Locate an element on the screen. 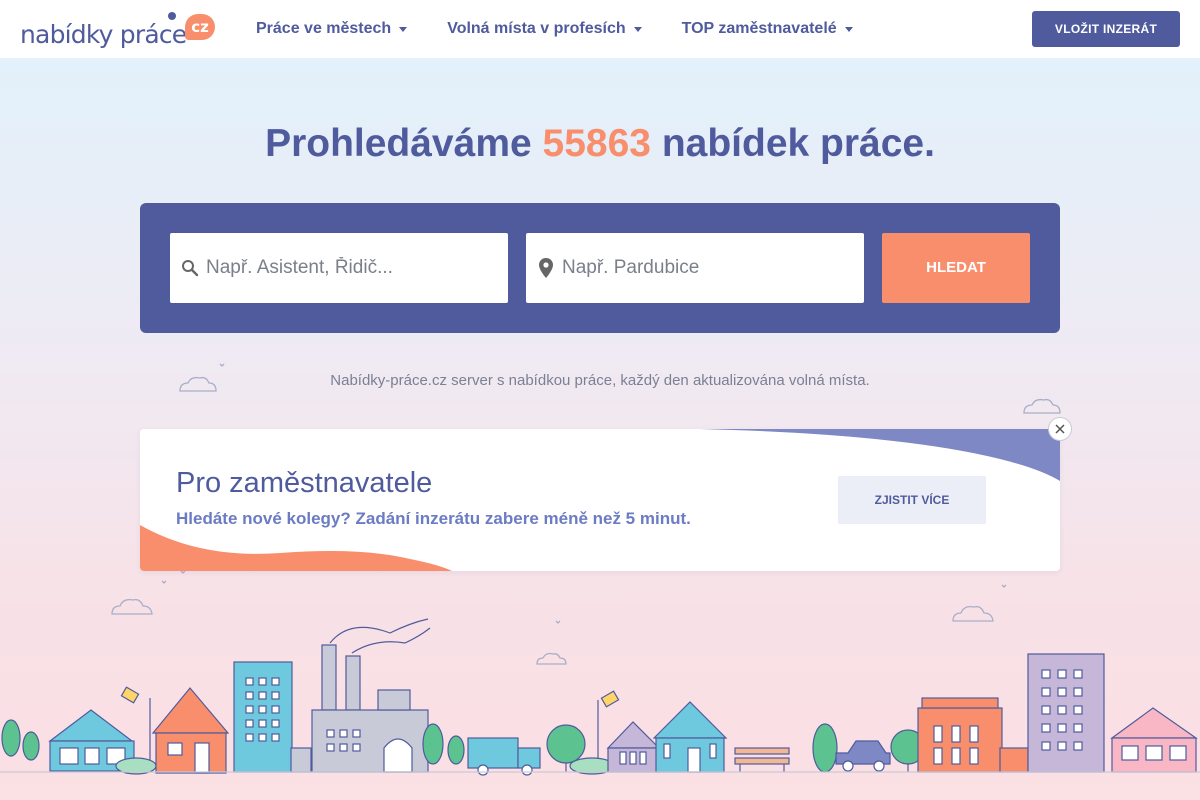 The height and width of the screenshot is (800, 1200). promo-title: Pro zaměstnavatele is located at coordinates (304, 483).